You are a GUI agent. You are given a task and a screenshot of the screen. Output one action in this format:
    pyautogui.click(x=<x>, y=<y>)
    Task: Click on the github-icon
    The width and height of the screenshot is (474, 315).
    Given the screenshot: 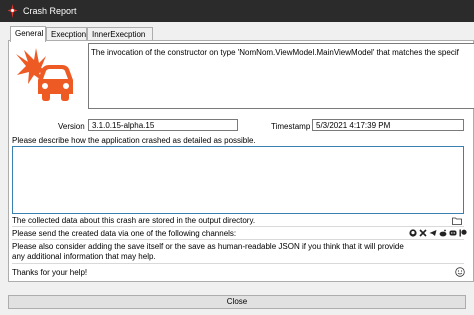 What is the action you would take?
    pyautogui.click(x=413, y=233)
    